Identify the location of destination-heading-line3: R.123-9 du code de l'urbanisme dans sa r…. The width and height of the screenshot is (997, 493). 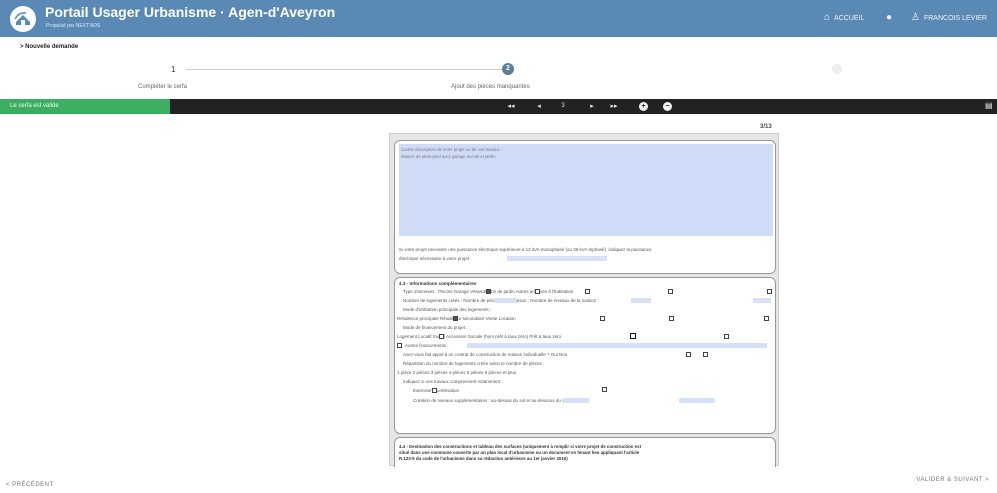
(483, 458).